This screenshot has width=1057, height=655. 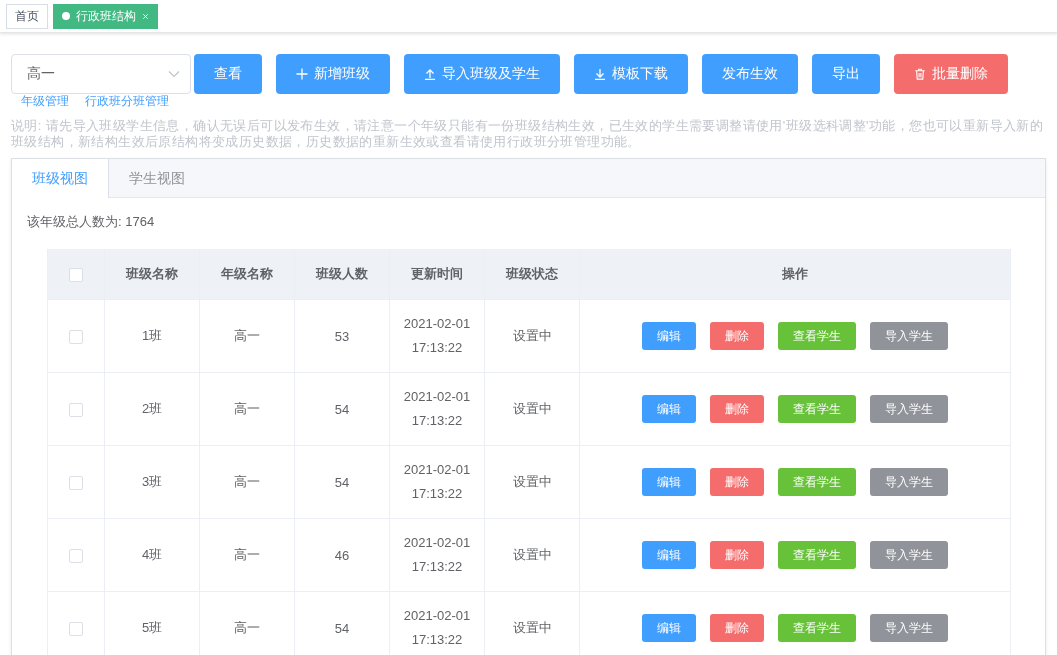 I want to click on table-cell: 53, so click(x=342, y=336).